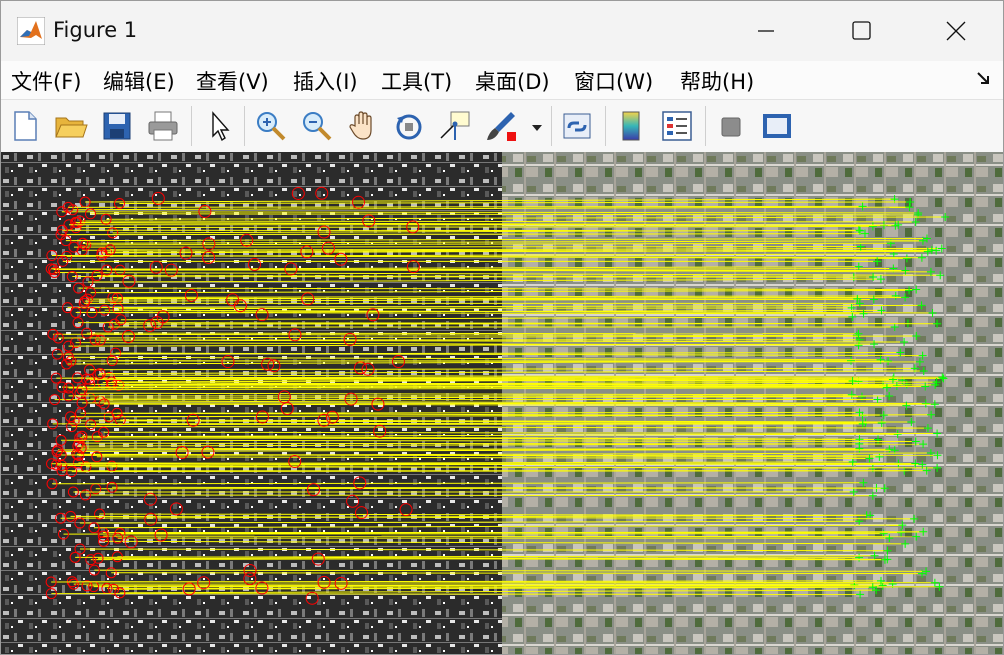 Image resolution: width=1004 pixels, height=655 pixels. I want to click on close-icon, so click(956, 31).